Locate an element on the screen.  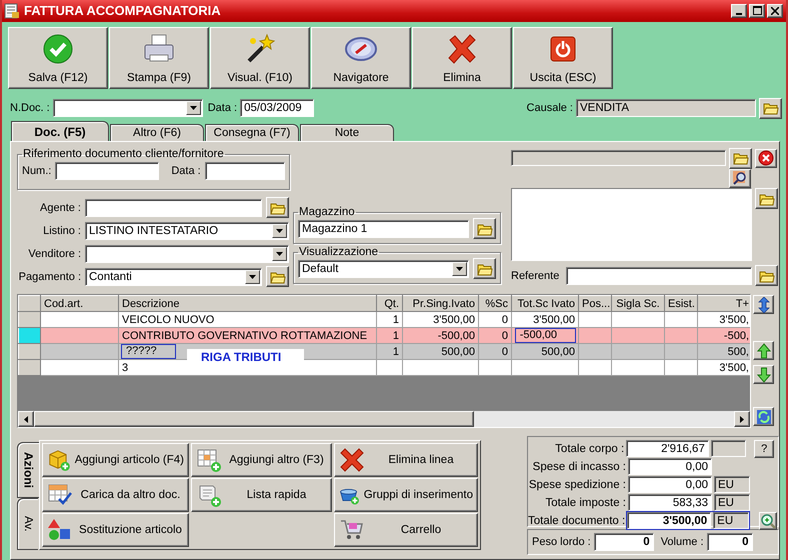
column-header: Sigla Sc. is located at coordinates (638, 304).